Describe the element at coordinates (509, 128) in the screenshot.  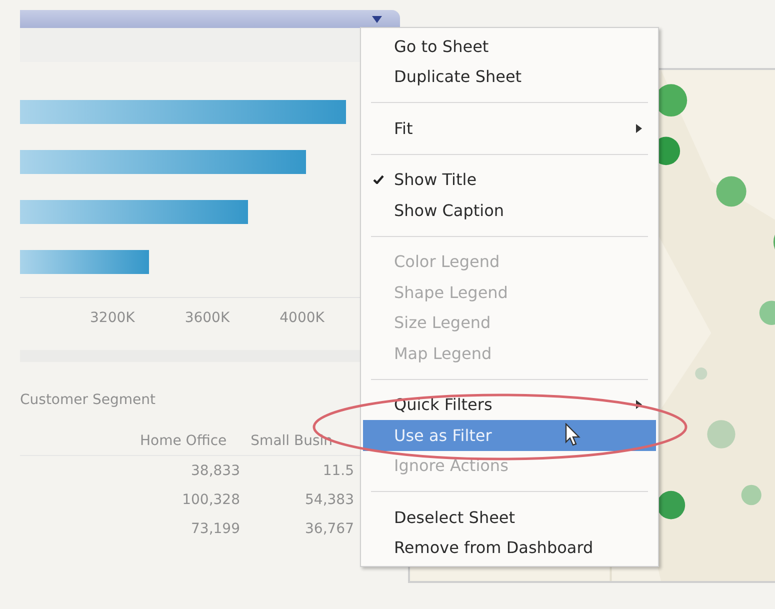
I see `menu-item: Fit` at that location.